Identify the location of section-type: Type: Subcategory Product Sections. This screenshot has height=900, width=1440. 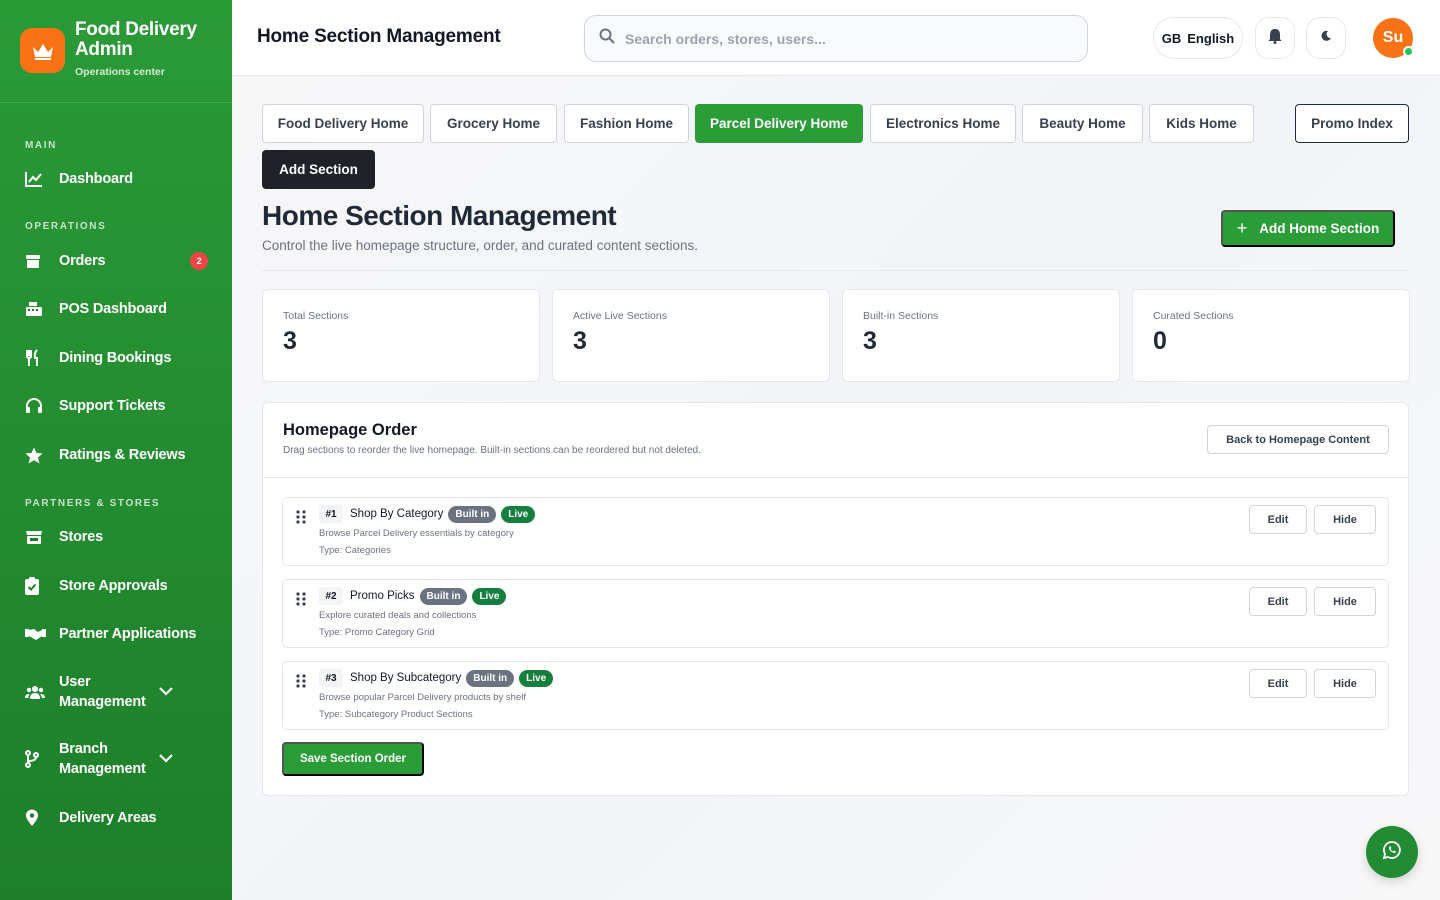
(396, 714).